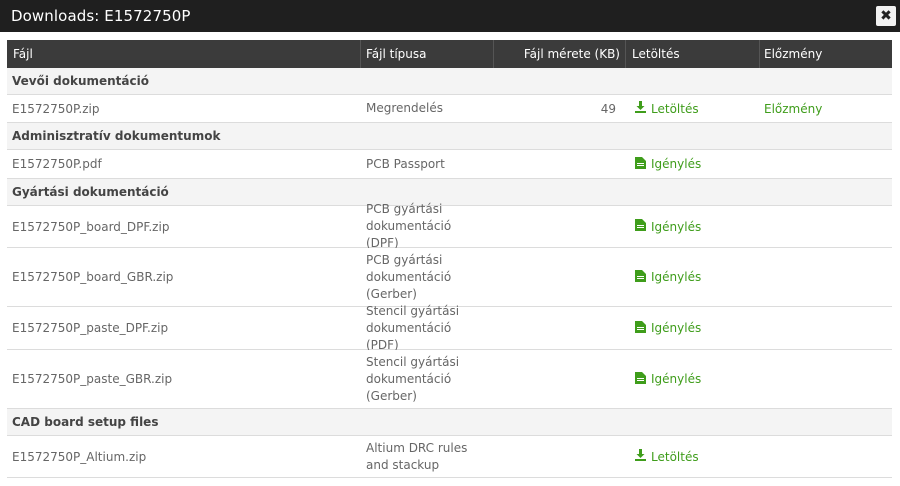  What do you see at coordinates (824, 108) in the screenshot?
I see `history-cell: Előzmény` at bounding box center [824, 108].